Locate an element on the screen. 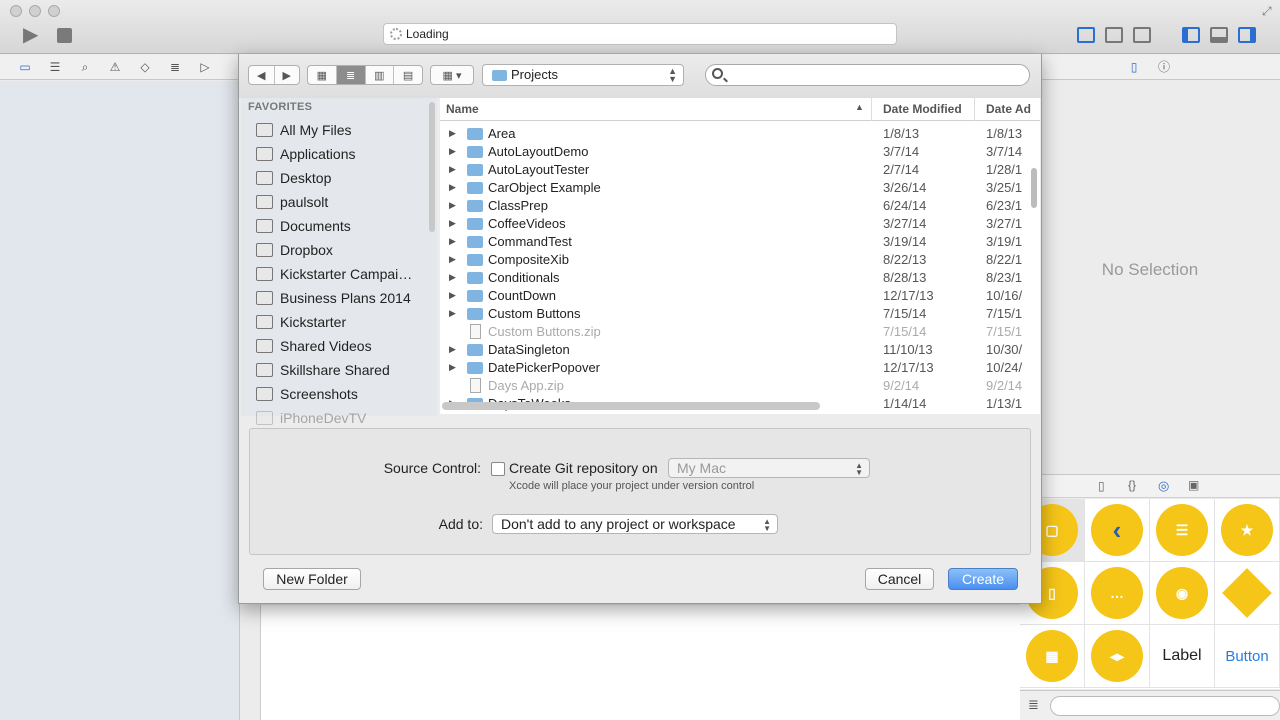 Image resolution: width=1280 pixels, height=720 pixels. table-row: ▶ CompositeXib 8/22/13 8/22/1 is located at coordinates (740, 260).